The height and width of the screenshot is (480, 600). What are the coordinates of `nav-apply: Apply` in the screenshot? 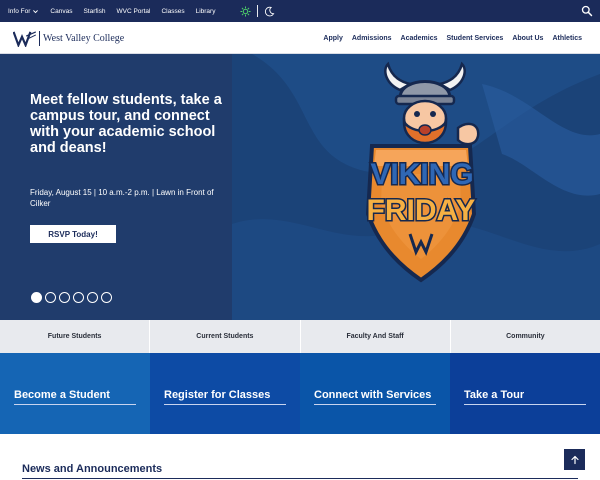 It's located at (332, 38).